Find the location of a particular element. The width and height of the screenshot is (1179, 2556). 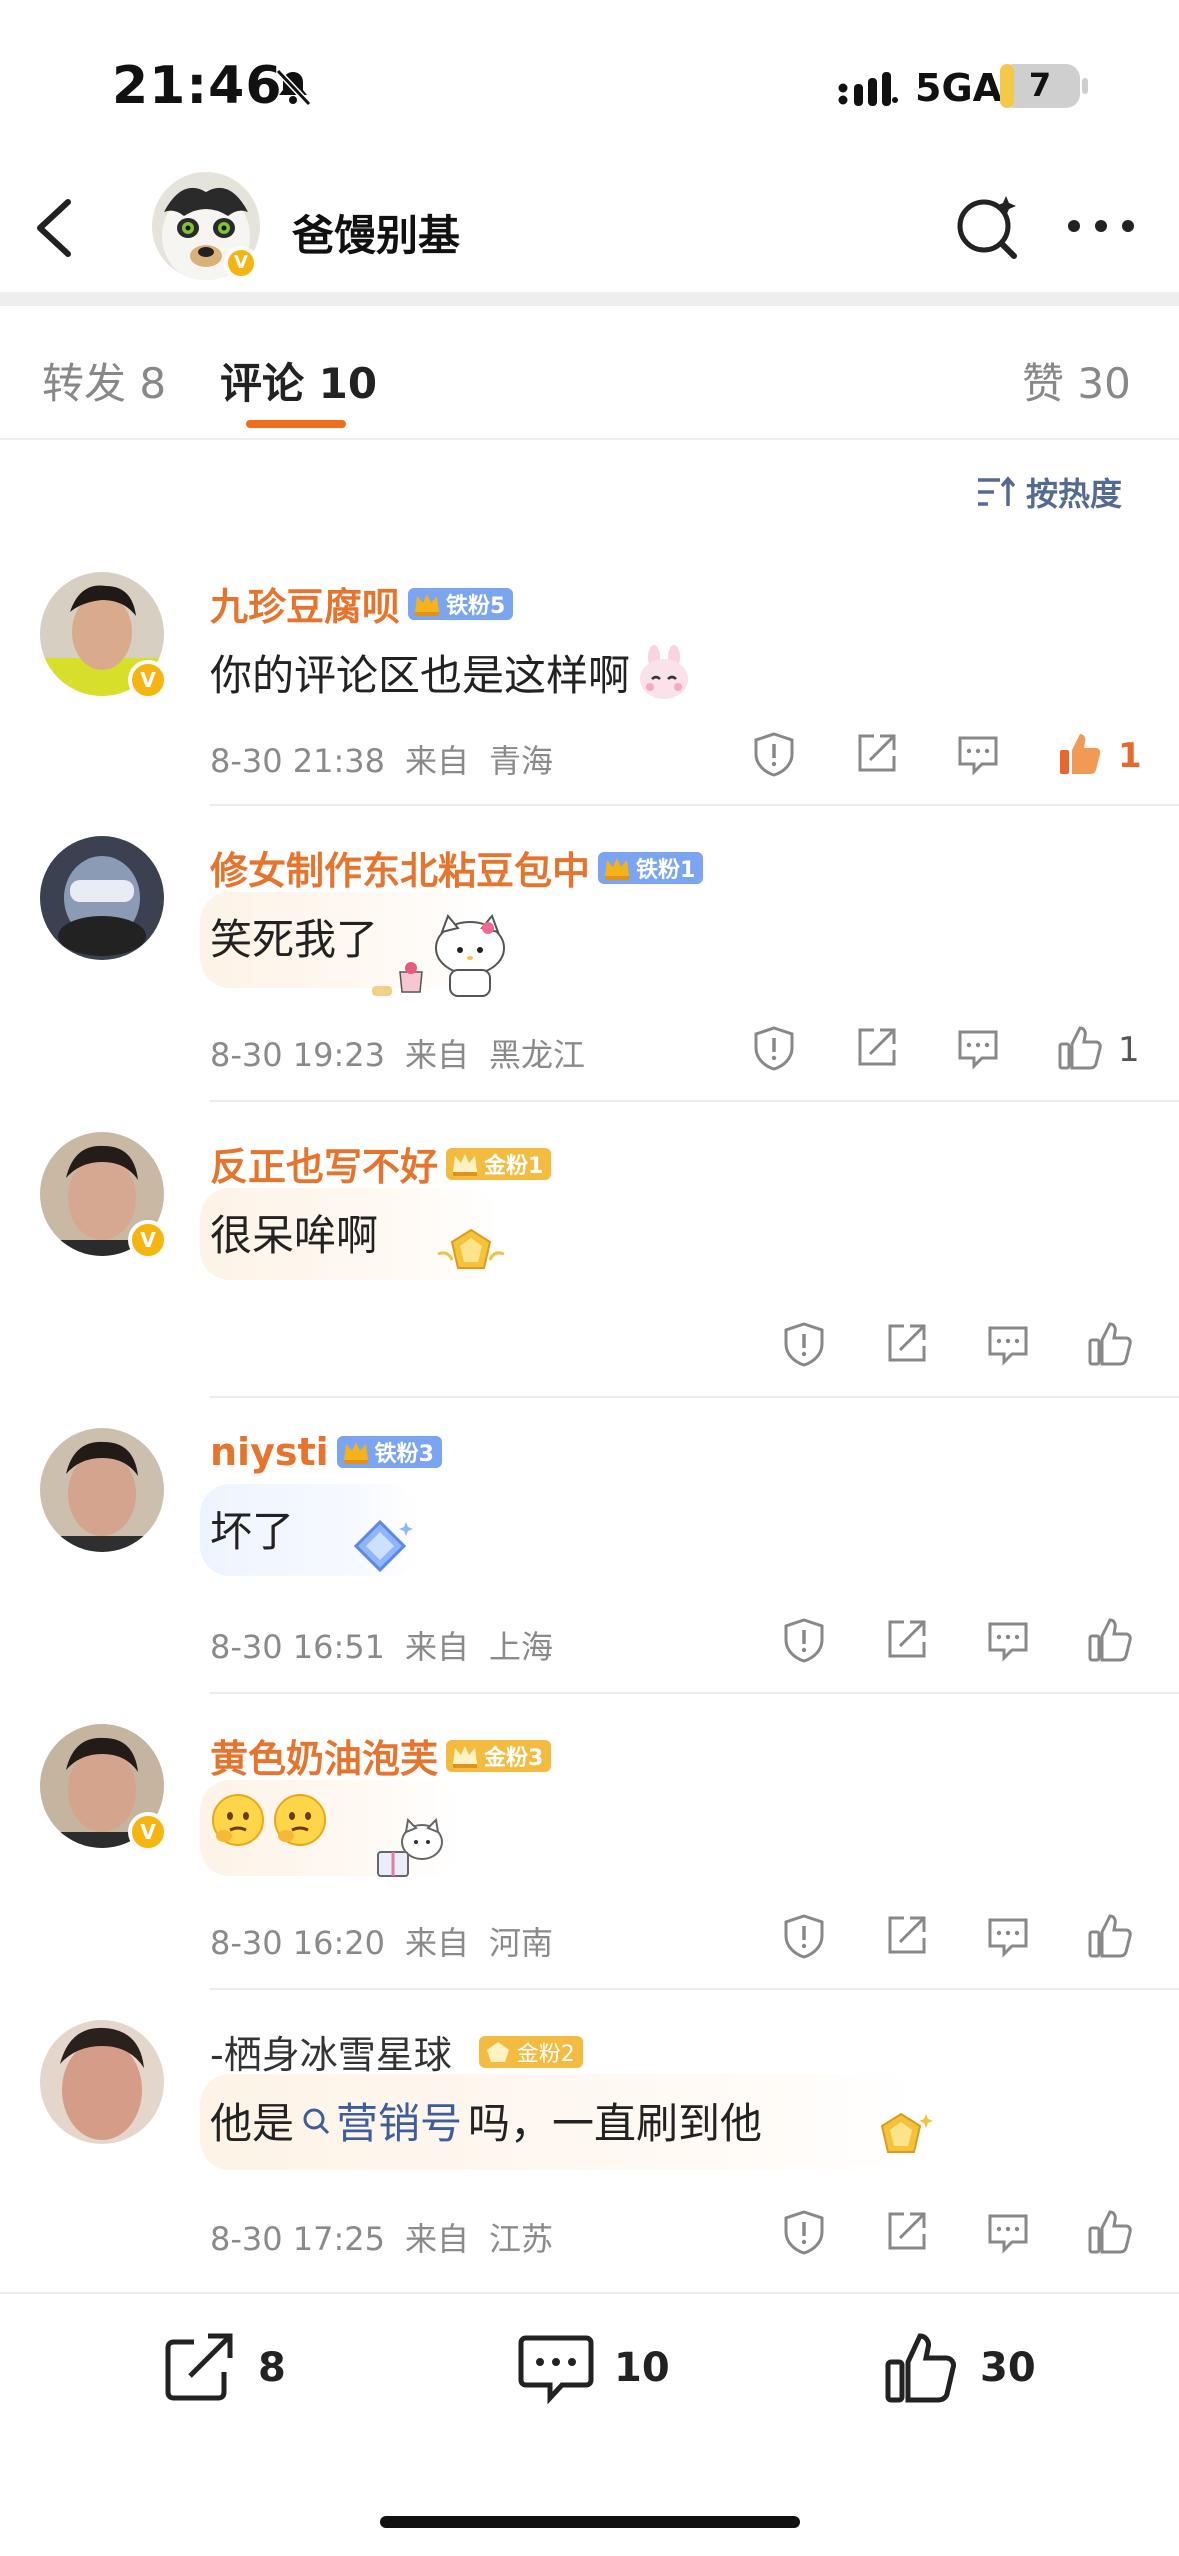

blue-gem-sticker-icon is located at coordinates (383, 1546).